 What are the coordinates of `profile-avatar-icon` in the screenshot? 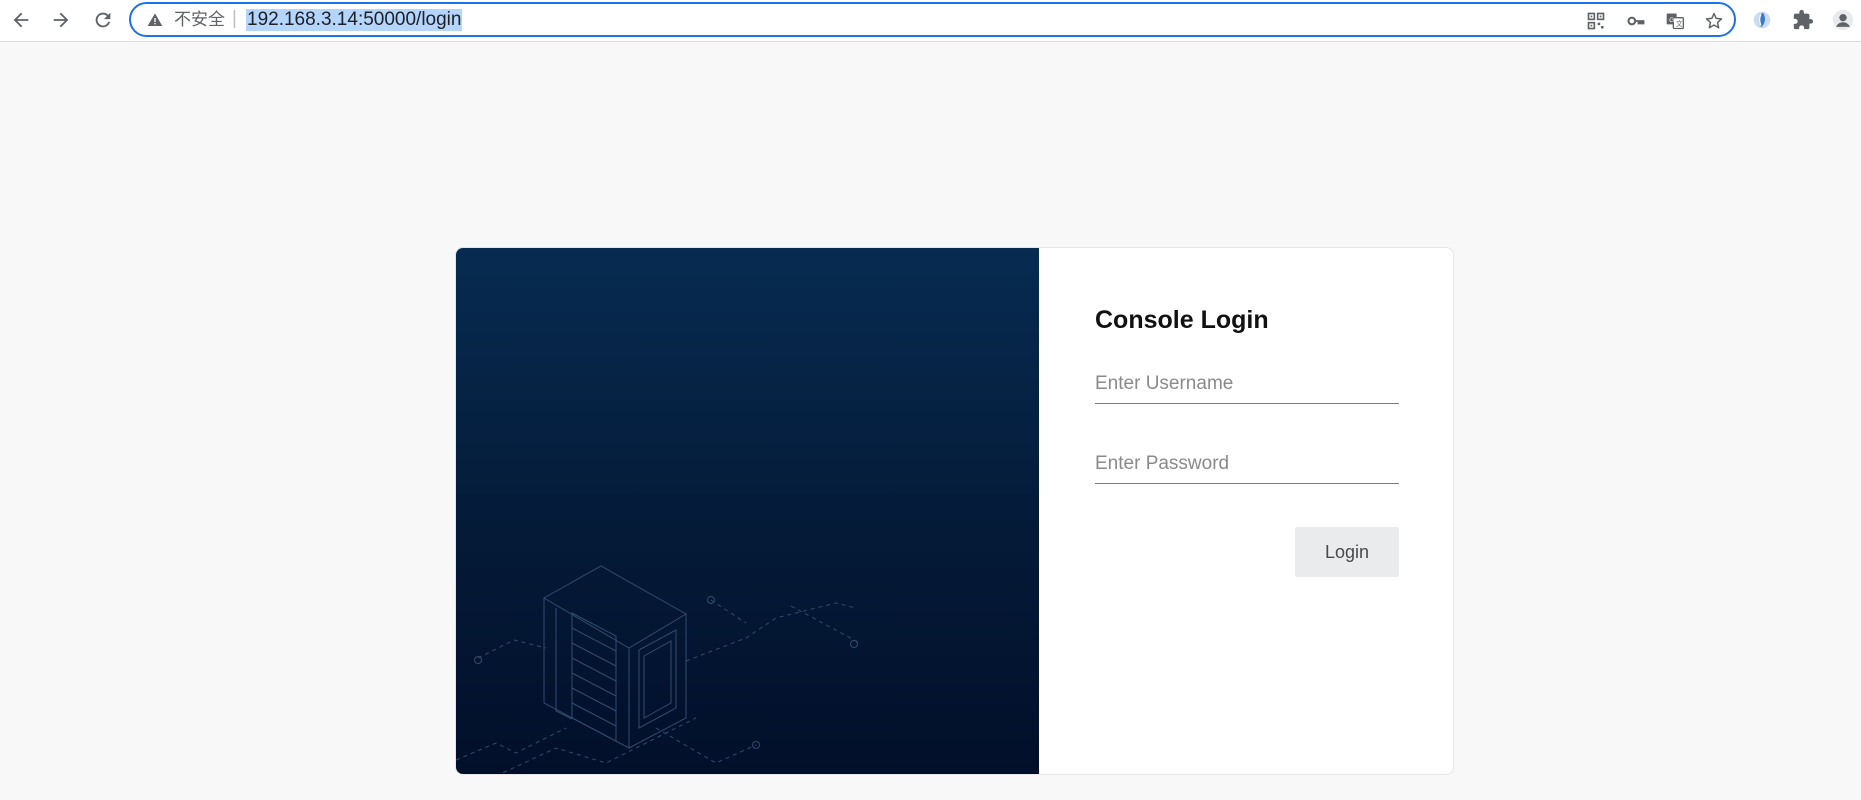 It's located at (1843, 20).